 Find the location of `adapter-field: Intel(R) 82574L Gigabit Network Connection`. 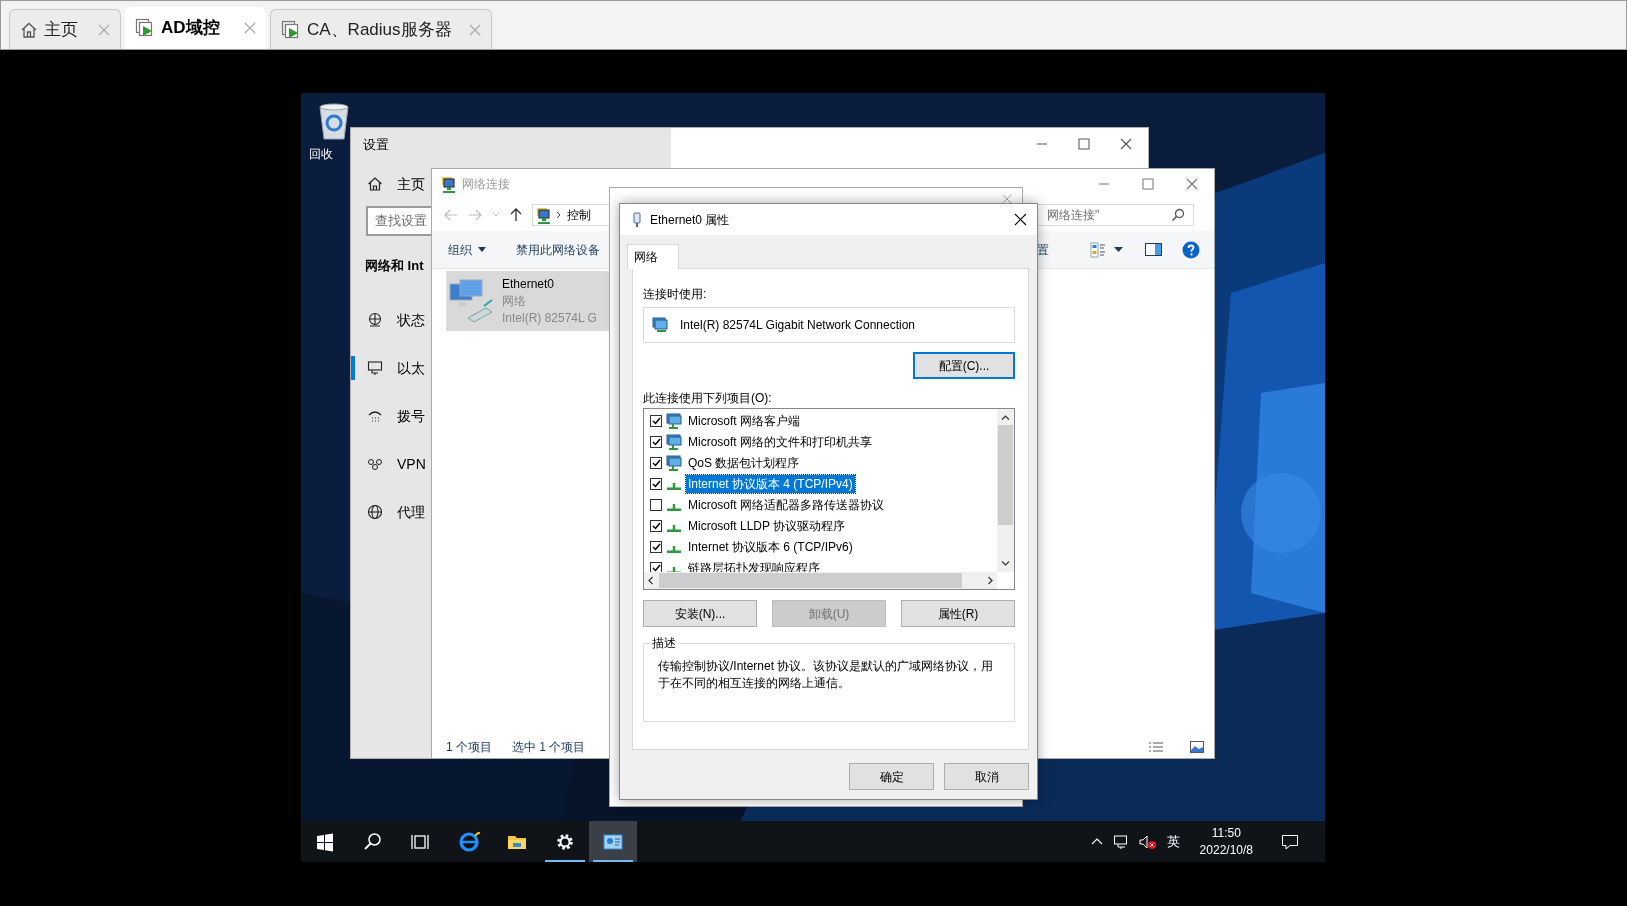

adapter-field: Intel(R) 82574L Gigabit Network Connection is located at coordinates (829, 325).